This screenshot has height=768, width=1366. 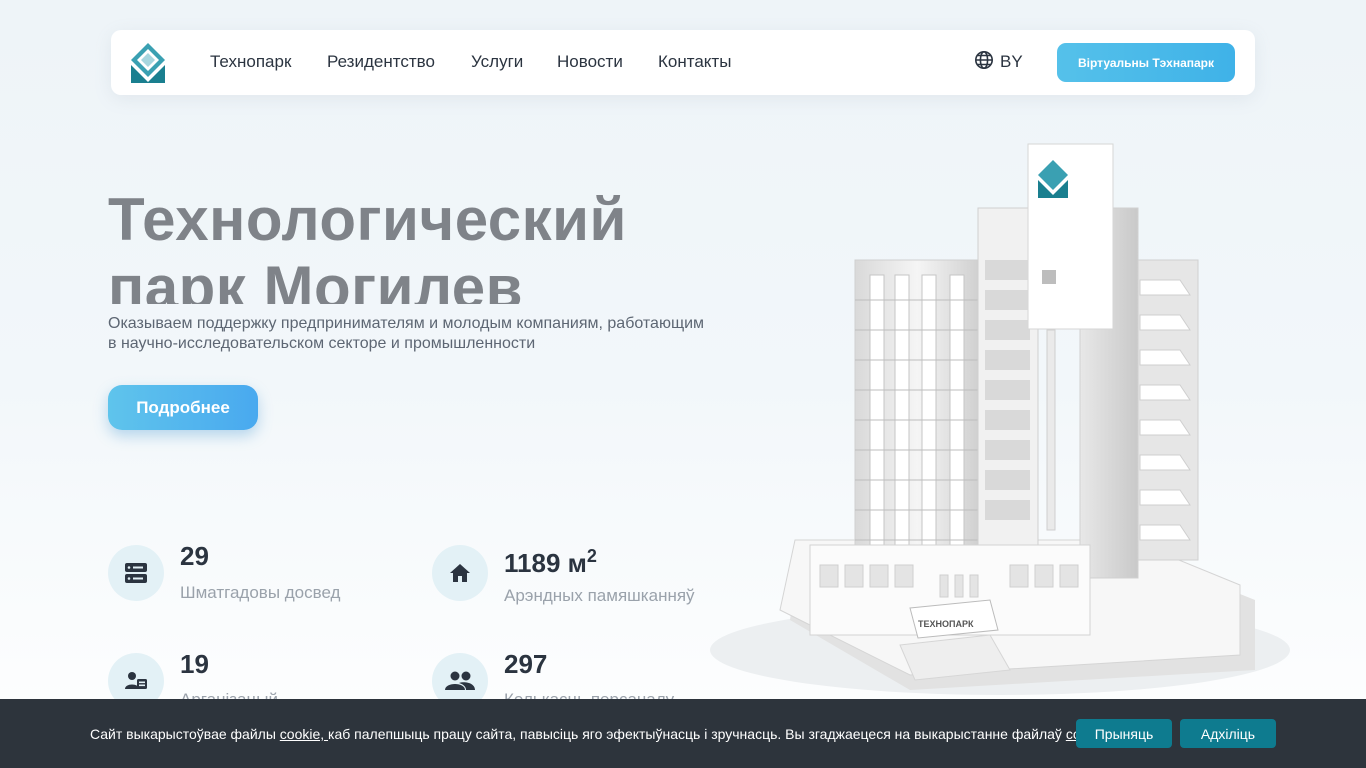 What do you see at coordinates (367, 219) in the screenshot?
I see `hero-title-line-1: Технологический` at bounding box center [367, 219].